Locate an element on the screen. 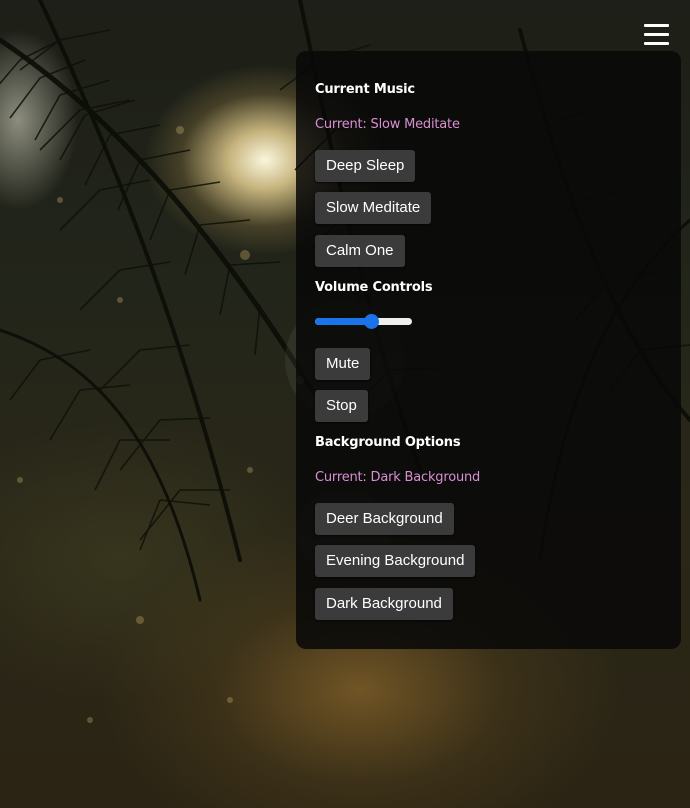 Image resolution: width=690 pixels, height=808 pixels. current-music-label: Current: Slow Meditate is located at coordinates (387, 124).